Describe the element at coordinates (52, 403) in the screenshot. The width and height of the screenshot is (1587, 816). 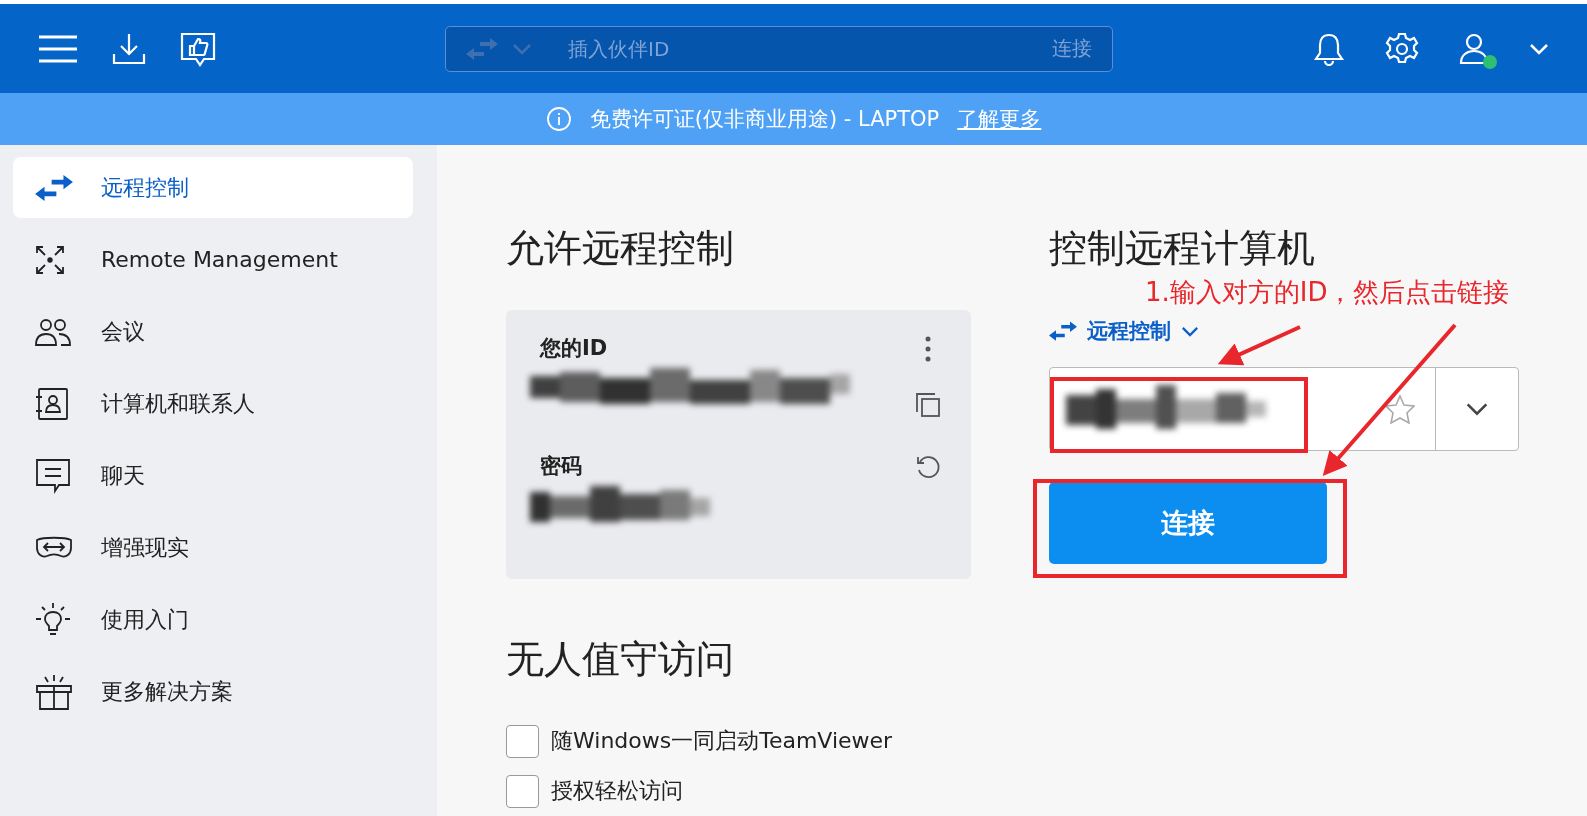
I see `contact-card-icon` at that location.